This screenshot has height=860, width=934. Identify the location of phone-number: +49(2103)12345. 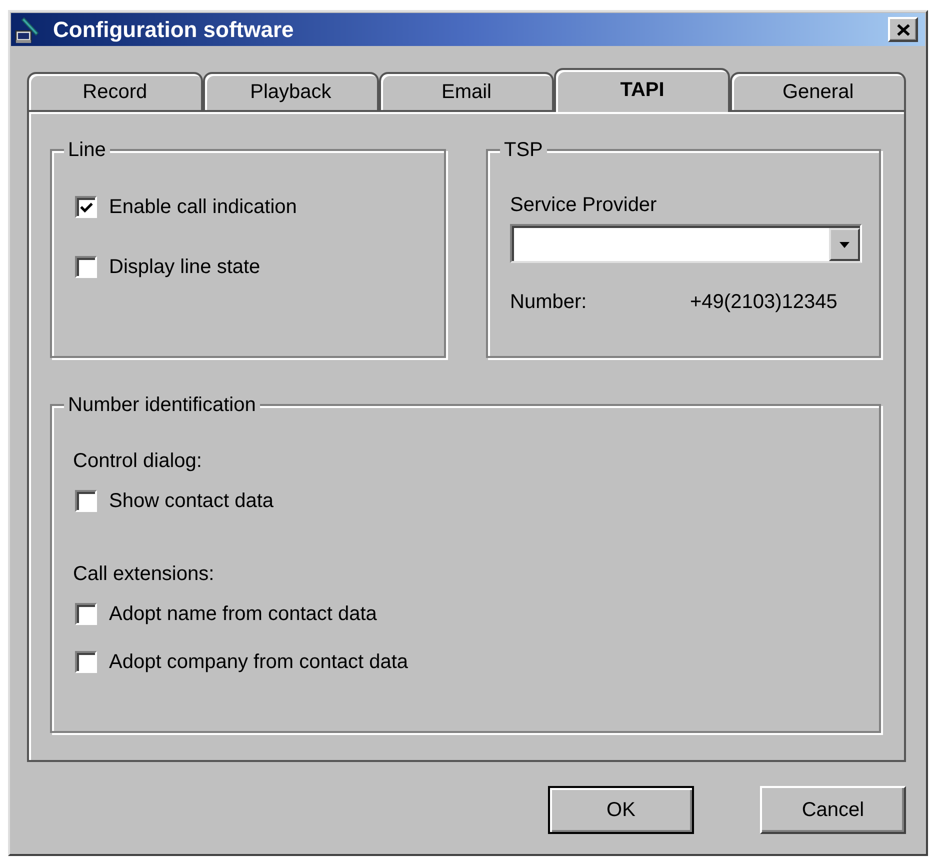
(764, 302).